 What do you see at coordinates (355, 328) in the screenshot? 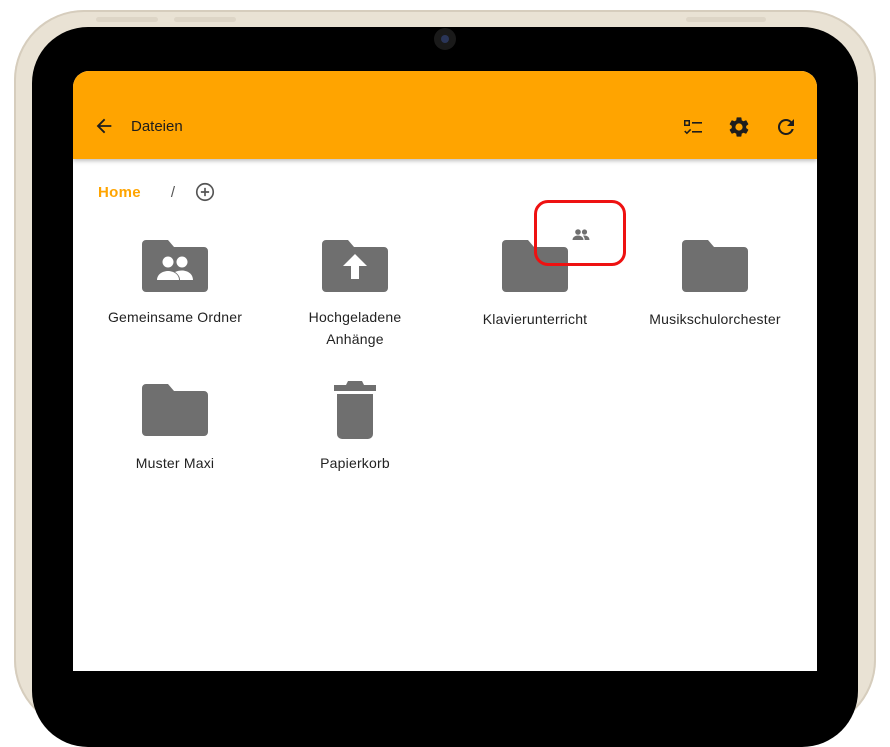
I see `item-label: Hochgeladene Anhänge` at bounding box center [355, 328].